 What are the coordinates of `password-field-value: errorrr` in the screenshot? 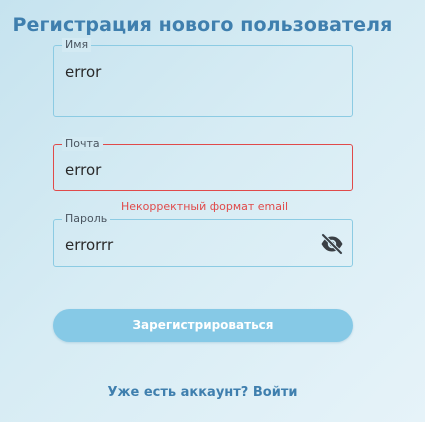 It's located at (89, 245).